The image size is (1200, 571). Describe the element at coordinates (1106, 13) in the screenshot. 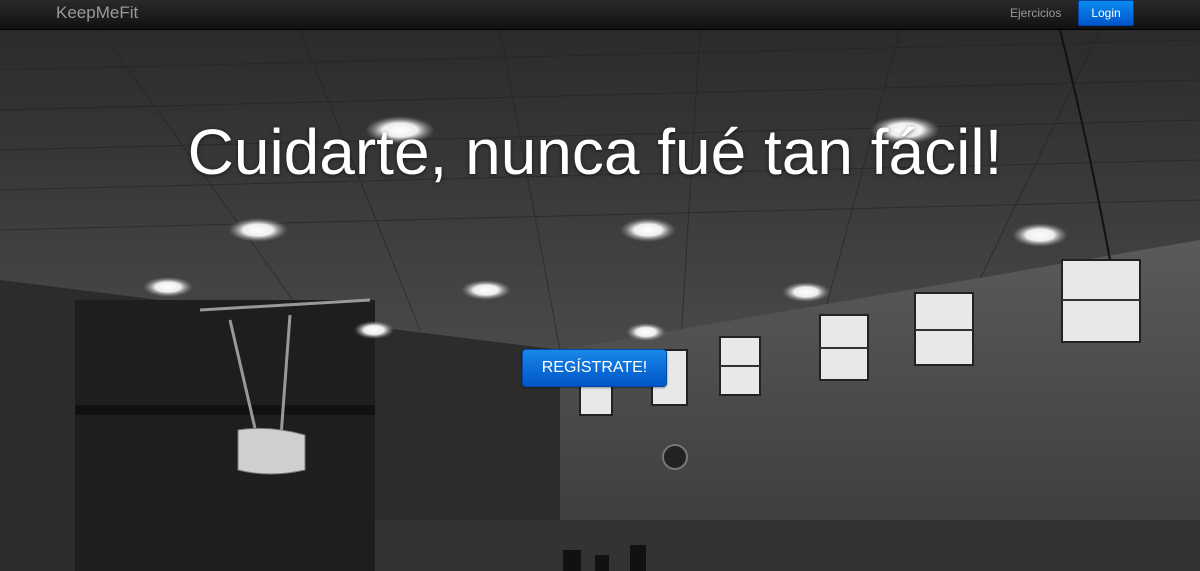

I see `login-button: Login` at that location.